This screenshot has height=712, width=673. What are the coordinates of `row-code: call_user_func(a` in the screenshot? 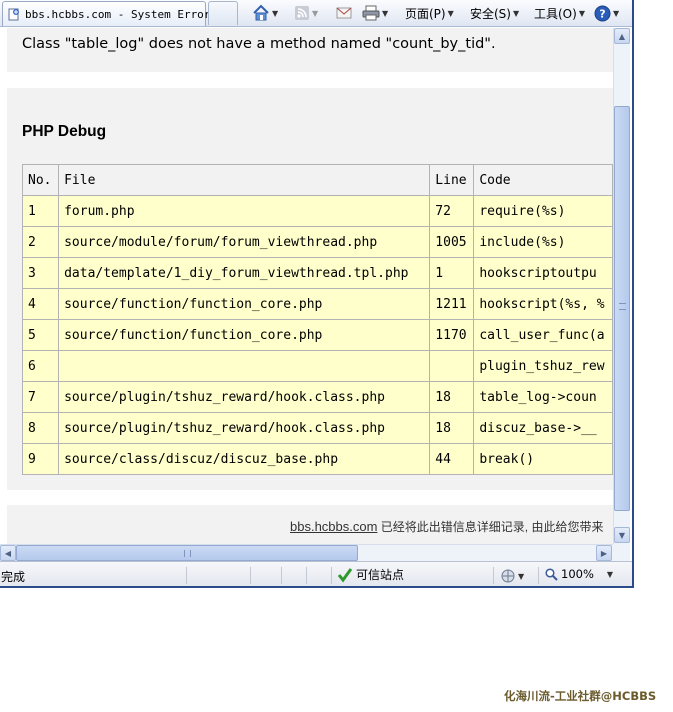 It's located at (543, 335).